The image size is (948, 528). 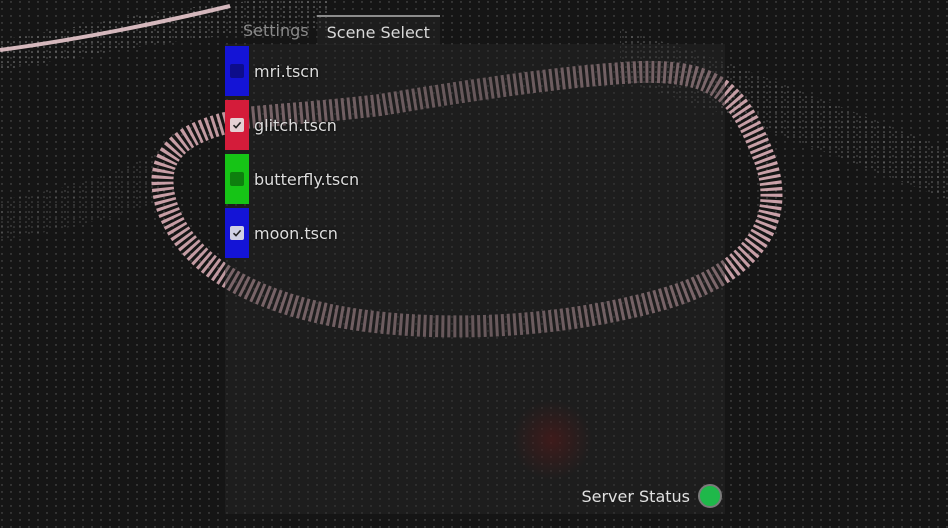 I want to click on scene-label: butterfly.tscn, so click(x=307, y=179).